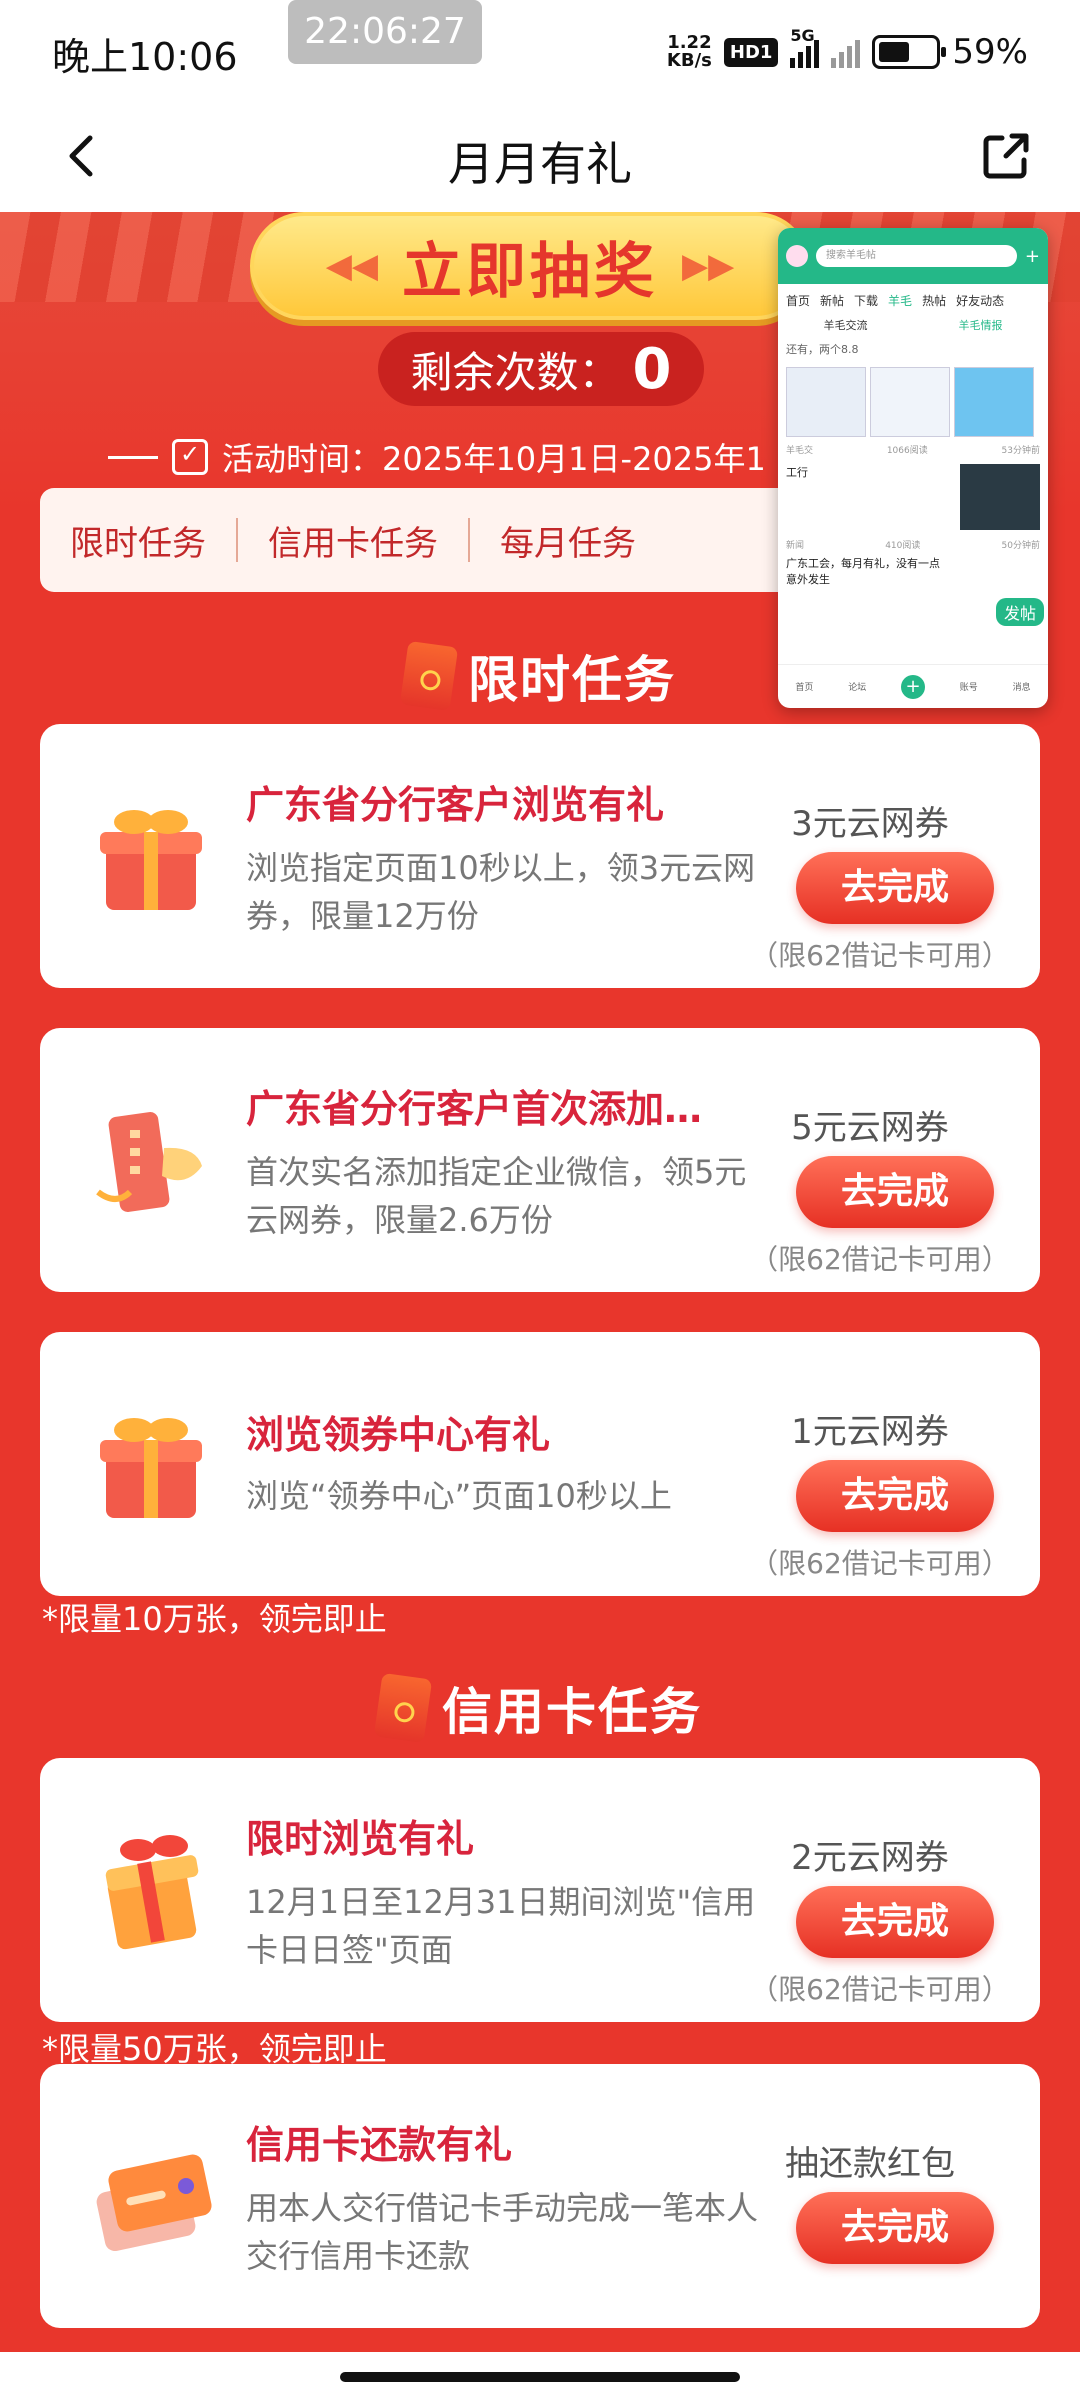  Describe the element at coordinates (530, 266) in the screenshot. I see `draw-lottery-button: ◀◀ 立即抽奖 ▶▶` at that location.